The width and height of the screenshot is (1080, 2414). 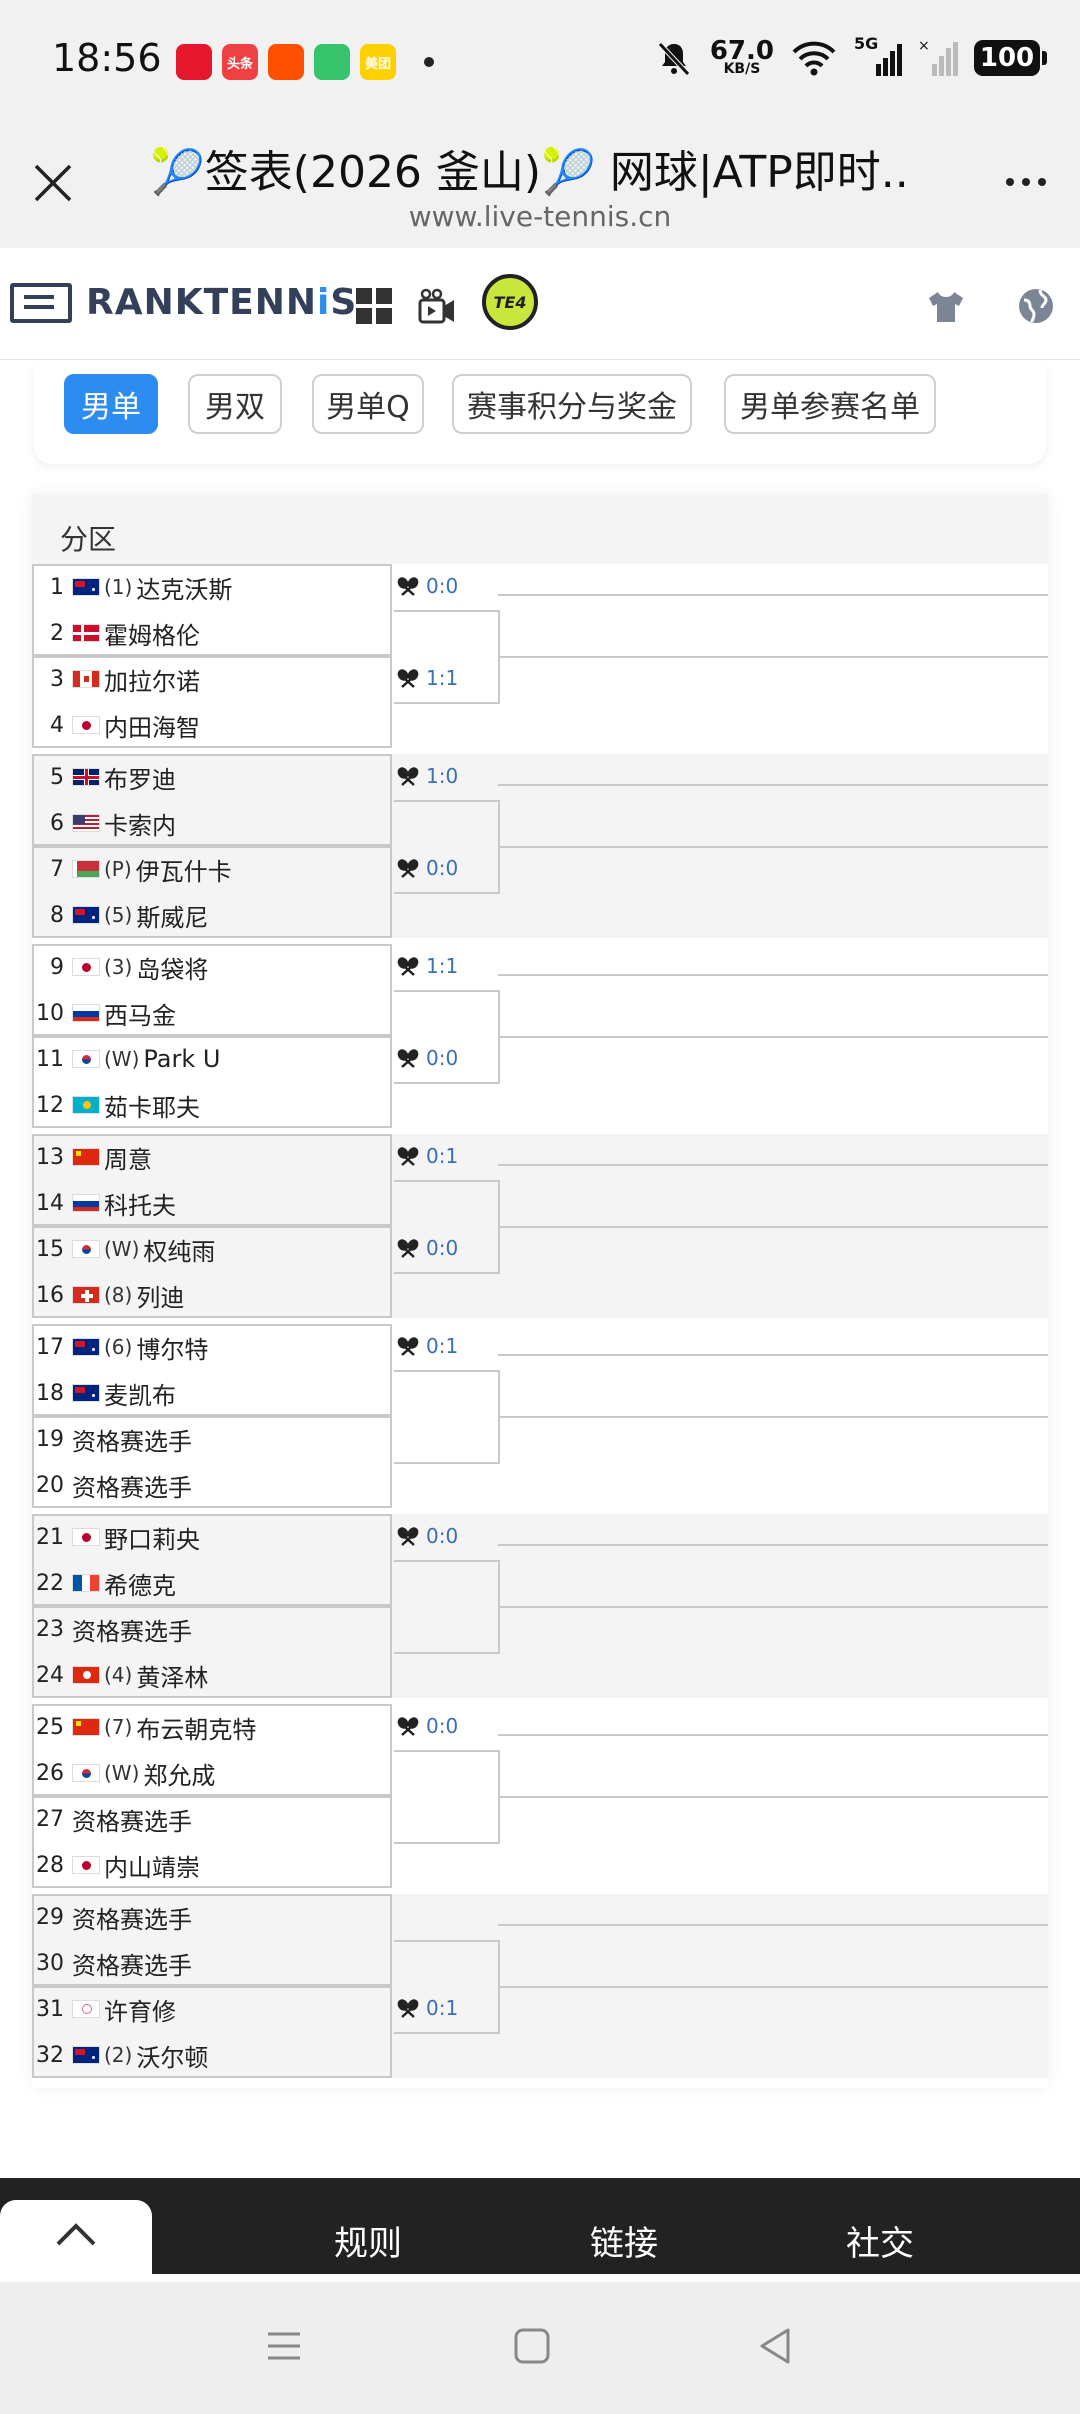 What do you see at coordinates (446, 1751) in the screenshot?
I see `bracket-line` at bounding box center [446, 1751].